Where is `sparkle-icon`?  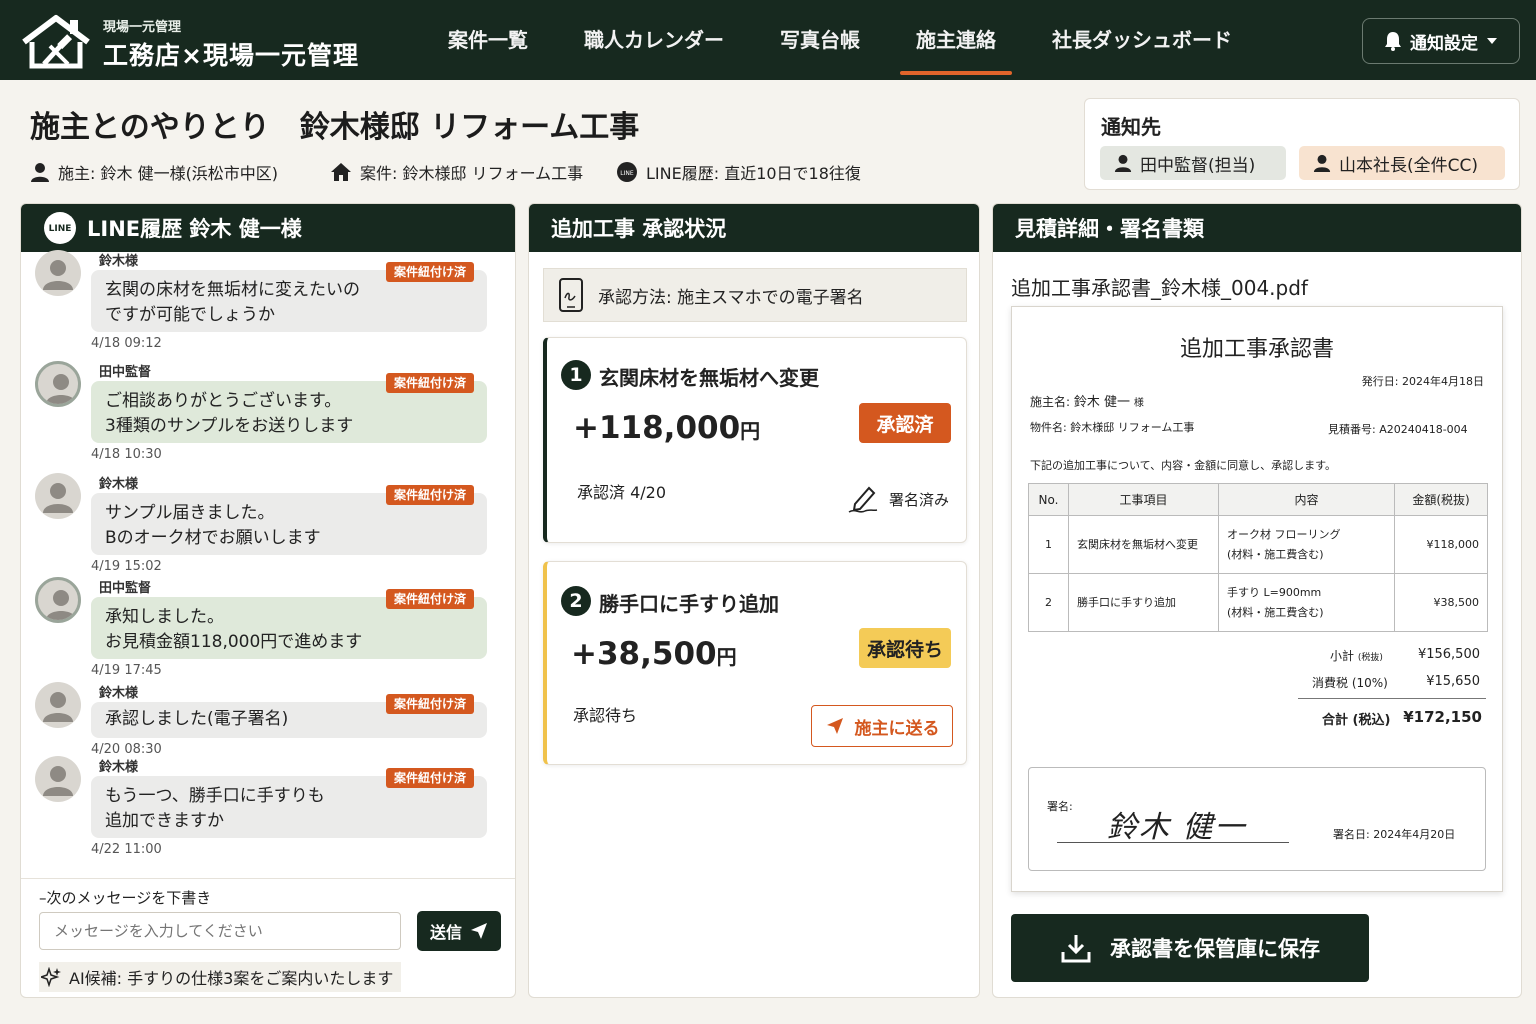
sparkle-icon is located at coordinates (51, 977).